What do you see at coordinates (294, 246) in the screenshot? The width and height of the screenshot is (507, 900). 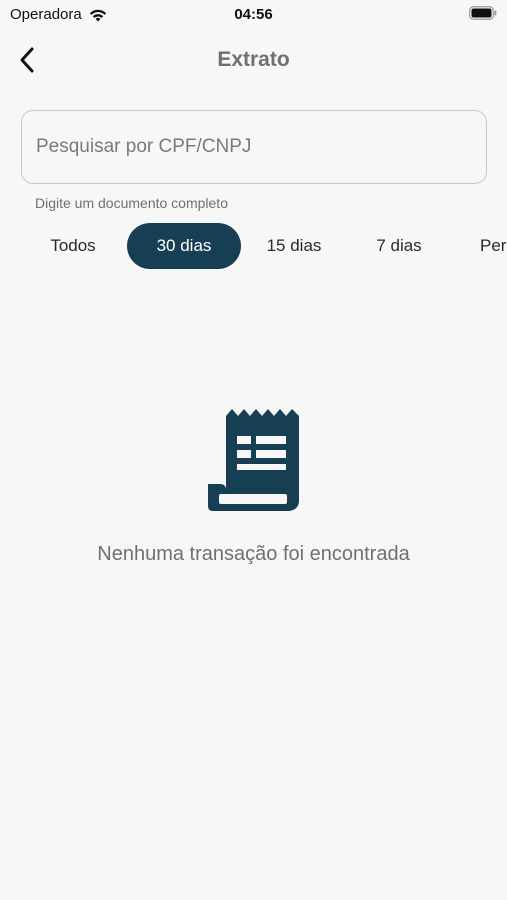 I see `filter-chip-15-dias: 15 dias` at bounding box center [294, 246].